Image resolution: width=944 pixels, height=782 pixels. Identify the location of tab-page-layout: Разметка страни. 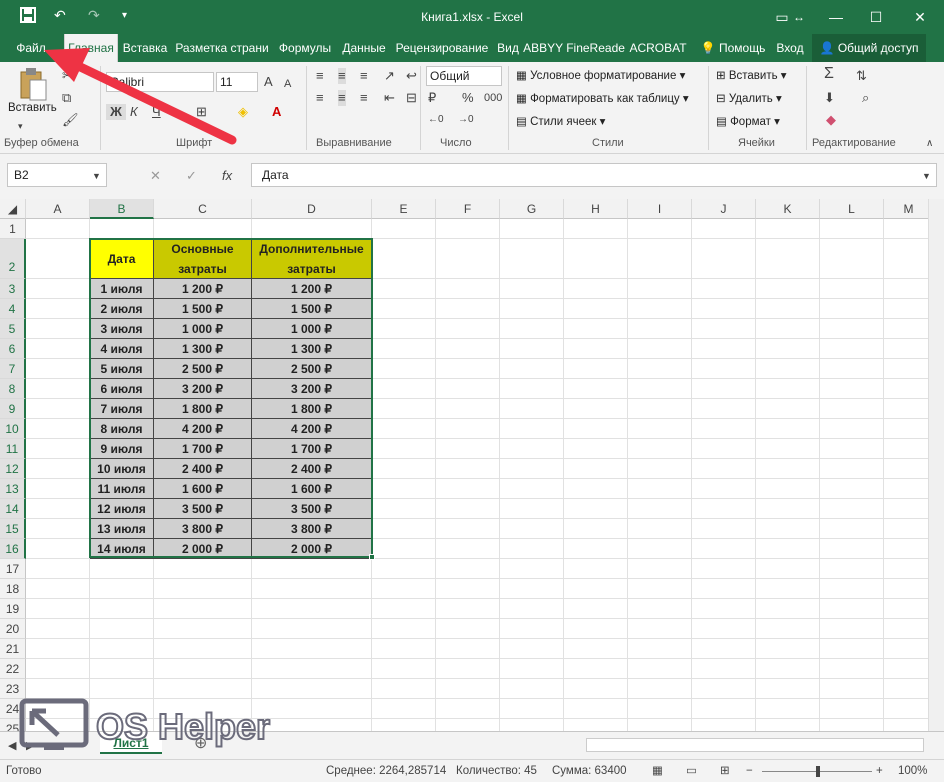
(222, 48).